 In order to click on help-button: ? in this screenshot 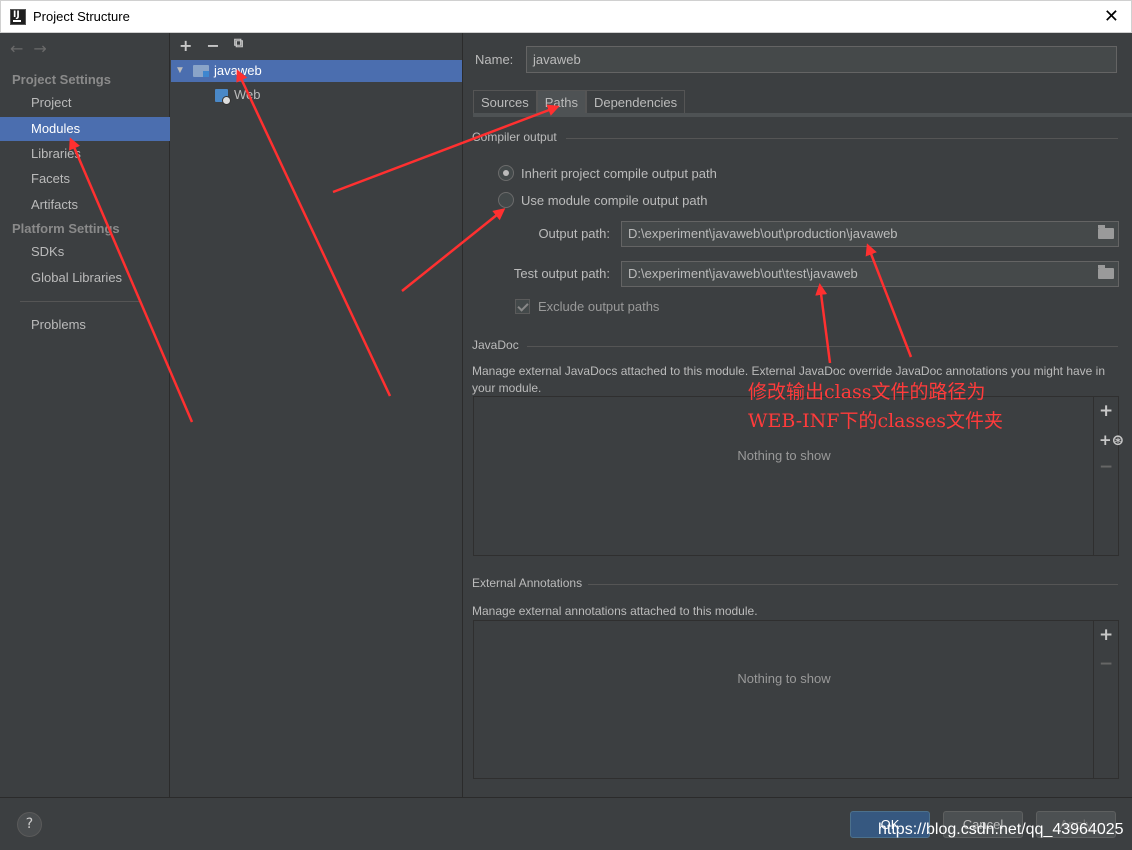, I will do `click(29, 824)`.